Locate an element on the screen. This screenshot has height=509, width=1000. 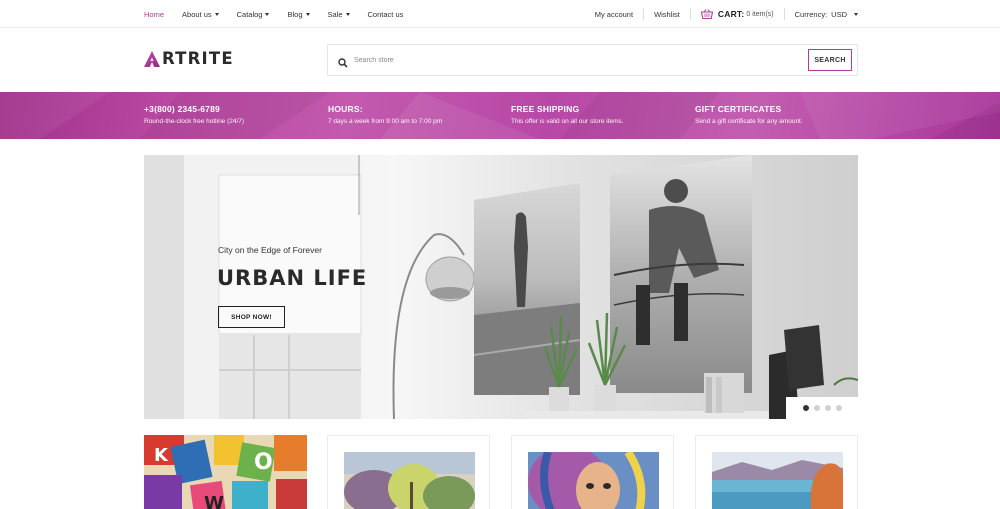
svg-text: O is located at coordinates (263, 462).